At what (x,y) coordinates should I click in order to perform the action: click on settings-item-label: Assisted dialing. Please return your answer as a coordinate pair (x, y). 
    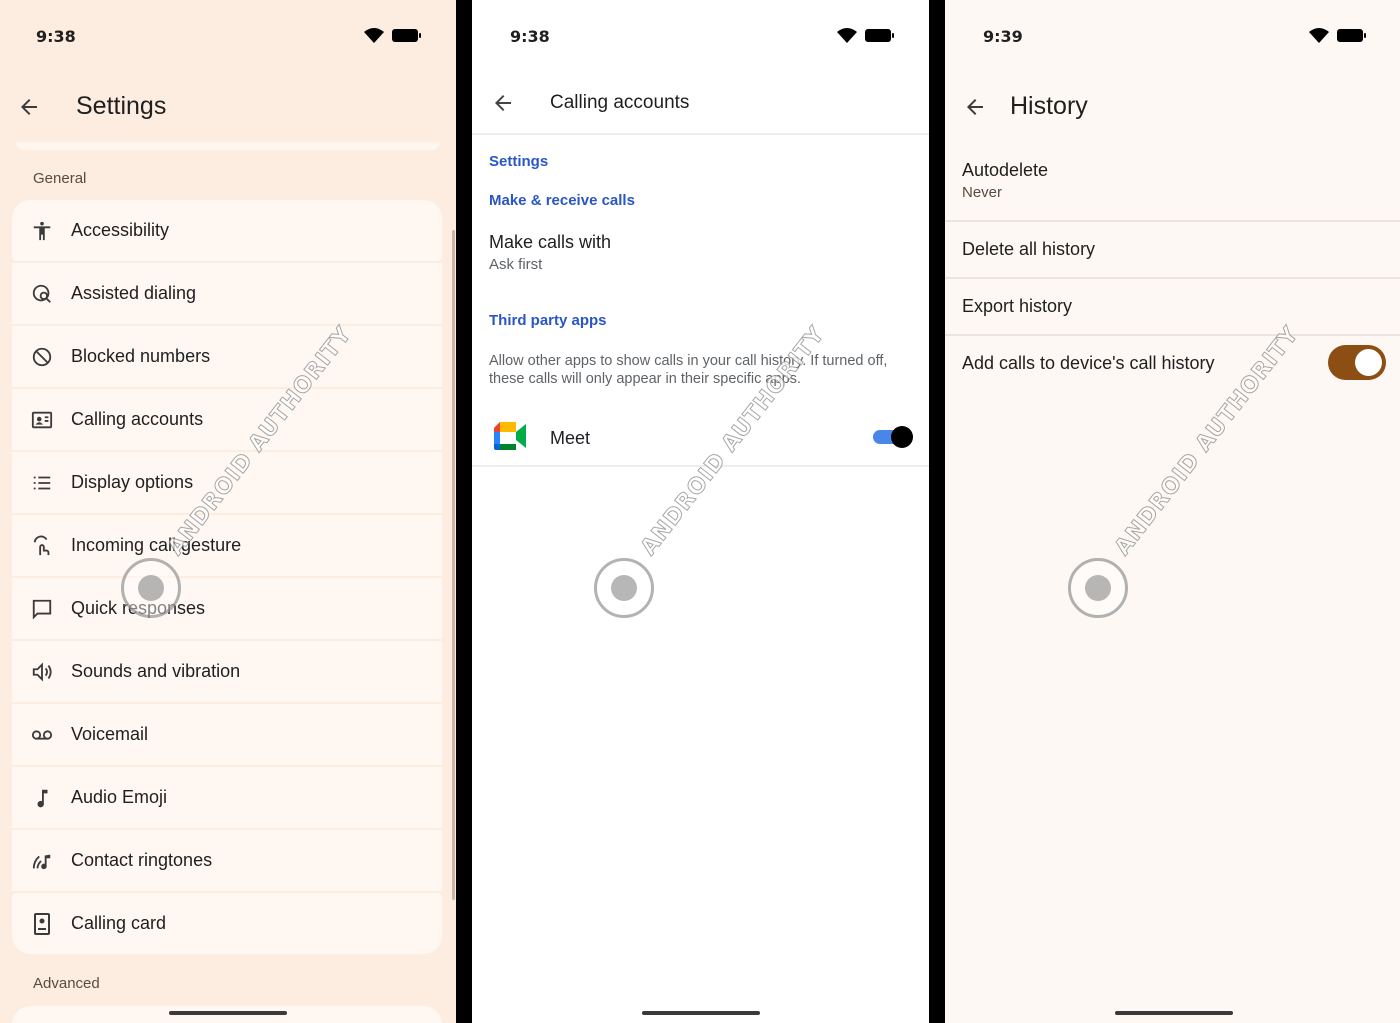
    Looking at the image, I should click on (134, 293).